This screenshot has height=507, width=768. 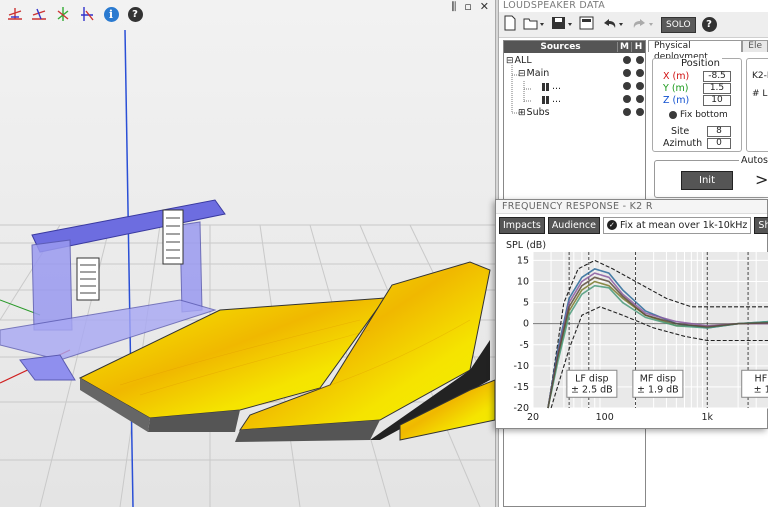 I want to click on z-input: 10, so click(x=717, y=100).